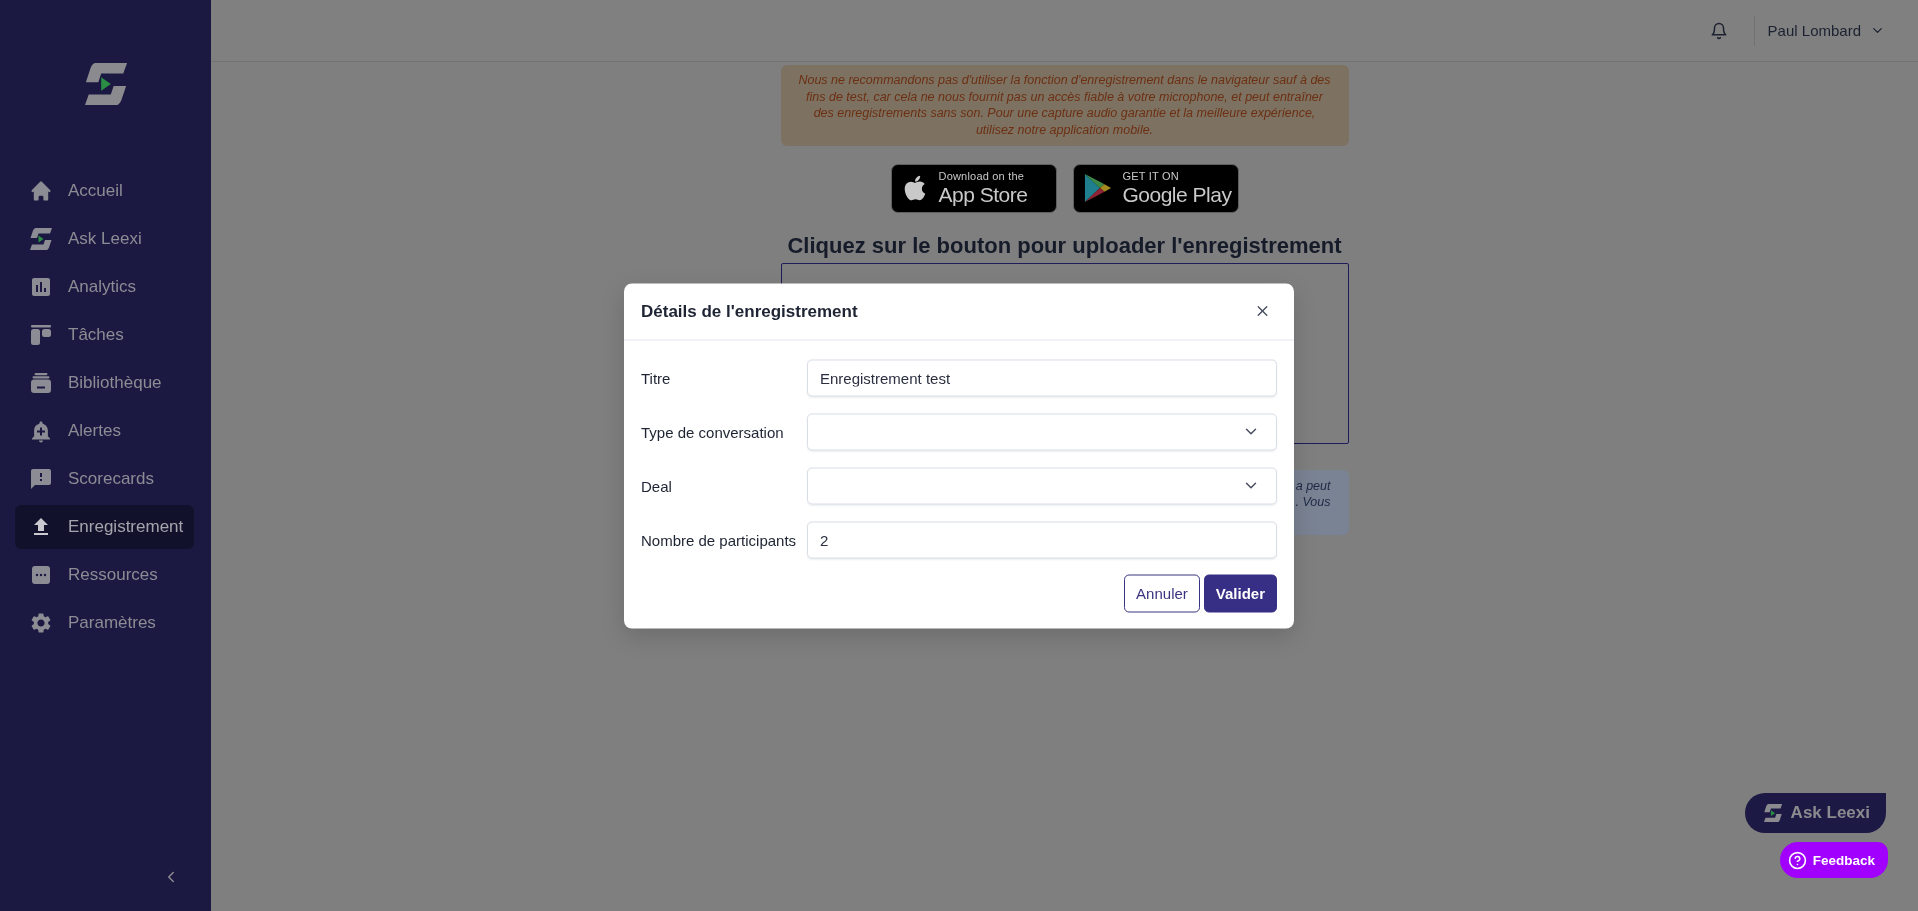 This screenshot has width=1918, height=911. Describe the element at coordinates (719, 539) in the screenshot. I see `field-label: Nombre de participants` at that location.